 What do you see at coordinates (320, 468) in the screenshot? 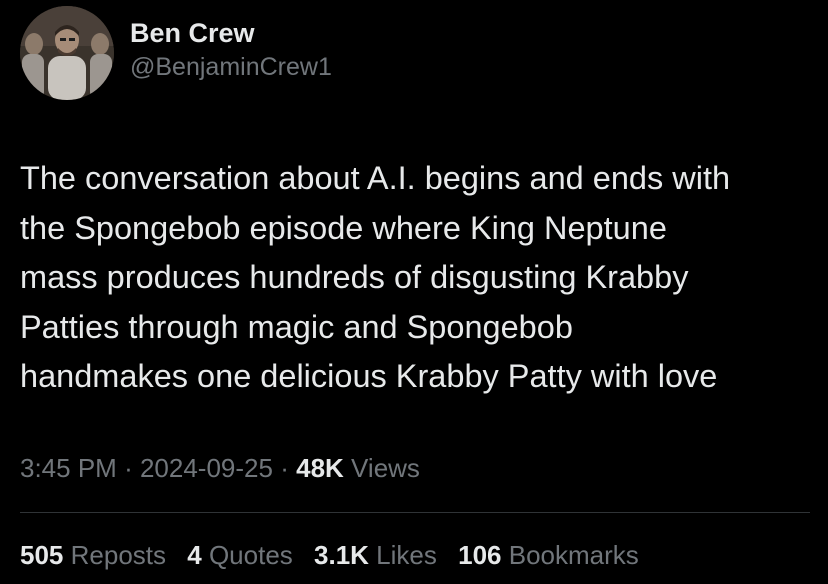
I see `views-count: 48K` at bounding box center [320, 468].